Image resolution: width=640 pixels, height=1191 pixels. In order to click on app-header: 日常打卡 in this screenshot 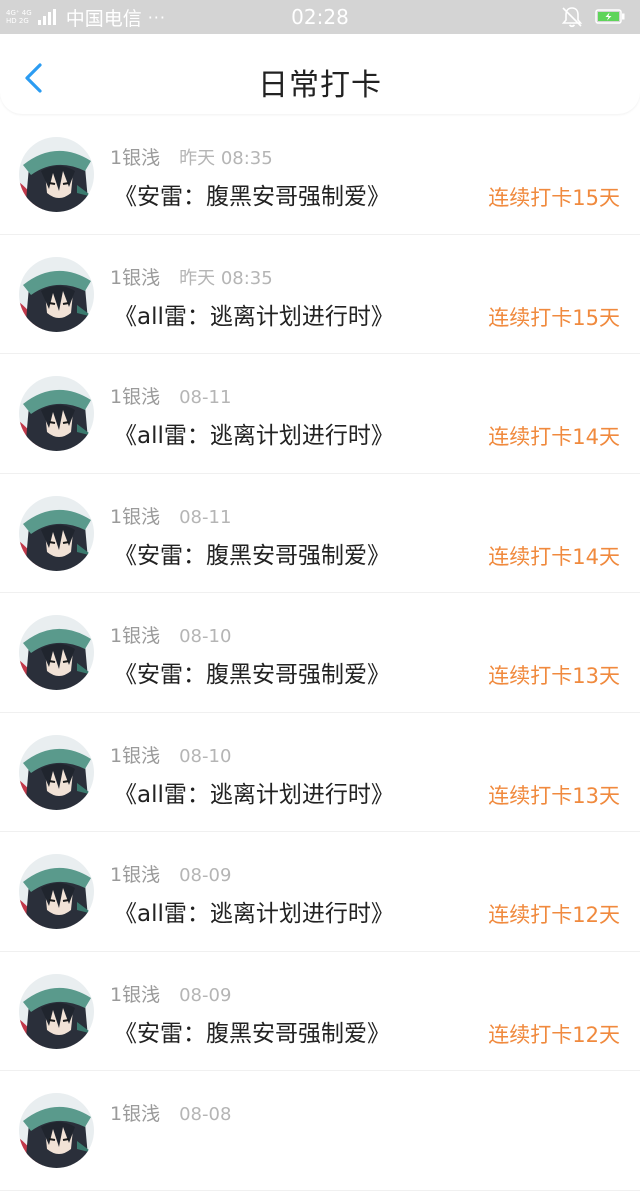, I will do `click(320, 74)`.